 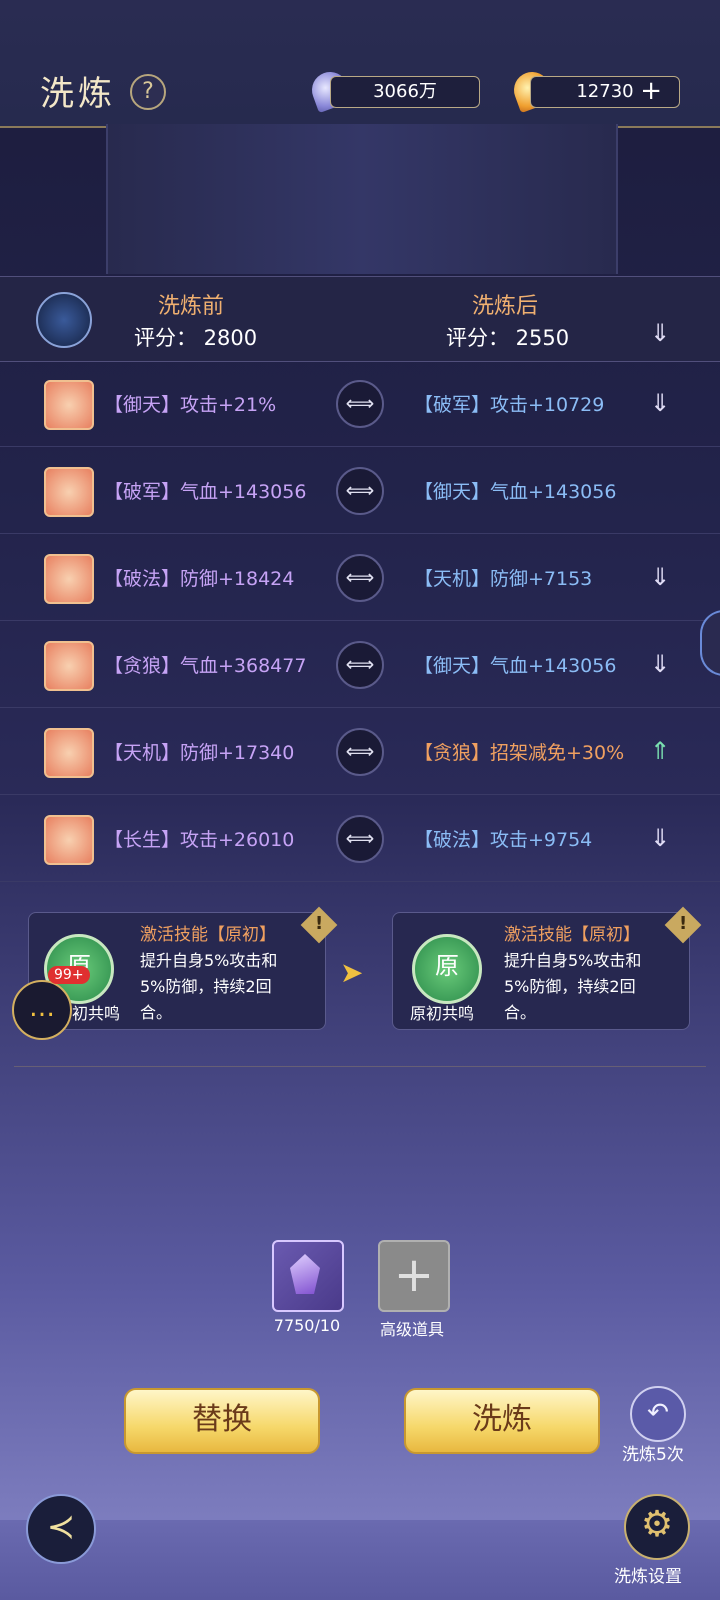 What do you see at coordinates (572, 935) in the screenshot?
I see `skill-name-after: 激活技能【原初】` at bounding box center [572, 935].